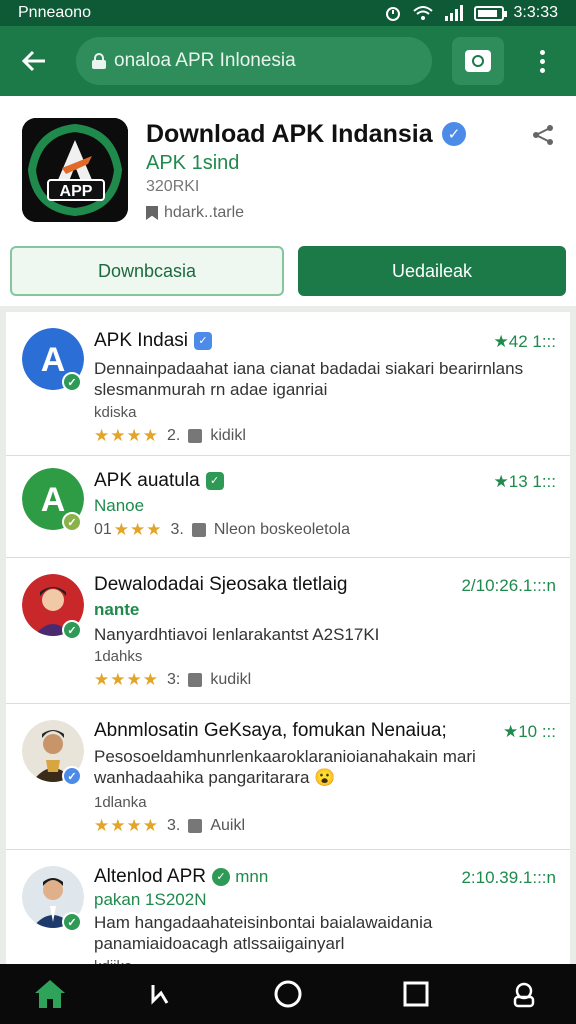  Describe the element at coordinates (282, 530) in the screenshot. I see `helpful-label: Nleon boskeoletola` at that location.